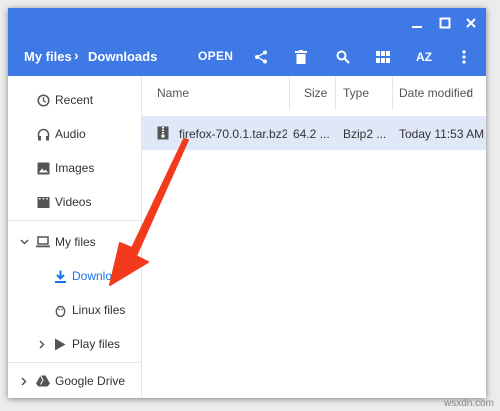 Image resolution: width=500 pixels, height=411 pixels. What do you see at coordinates (43, 168) in the screenshot?
I see `image-icon` at bounding box center [43, 168].